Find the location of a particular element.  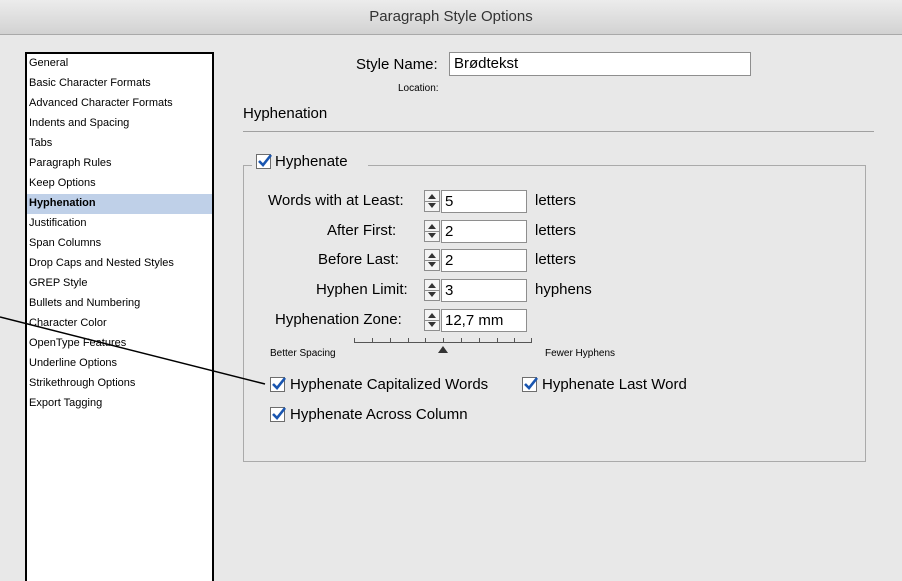

before-last-input: 2 is located at coordinates (484, 260).